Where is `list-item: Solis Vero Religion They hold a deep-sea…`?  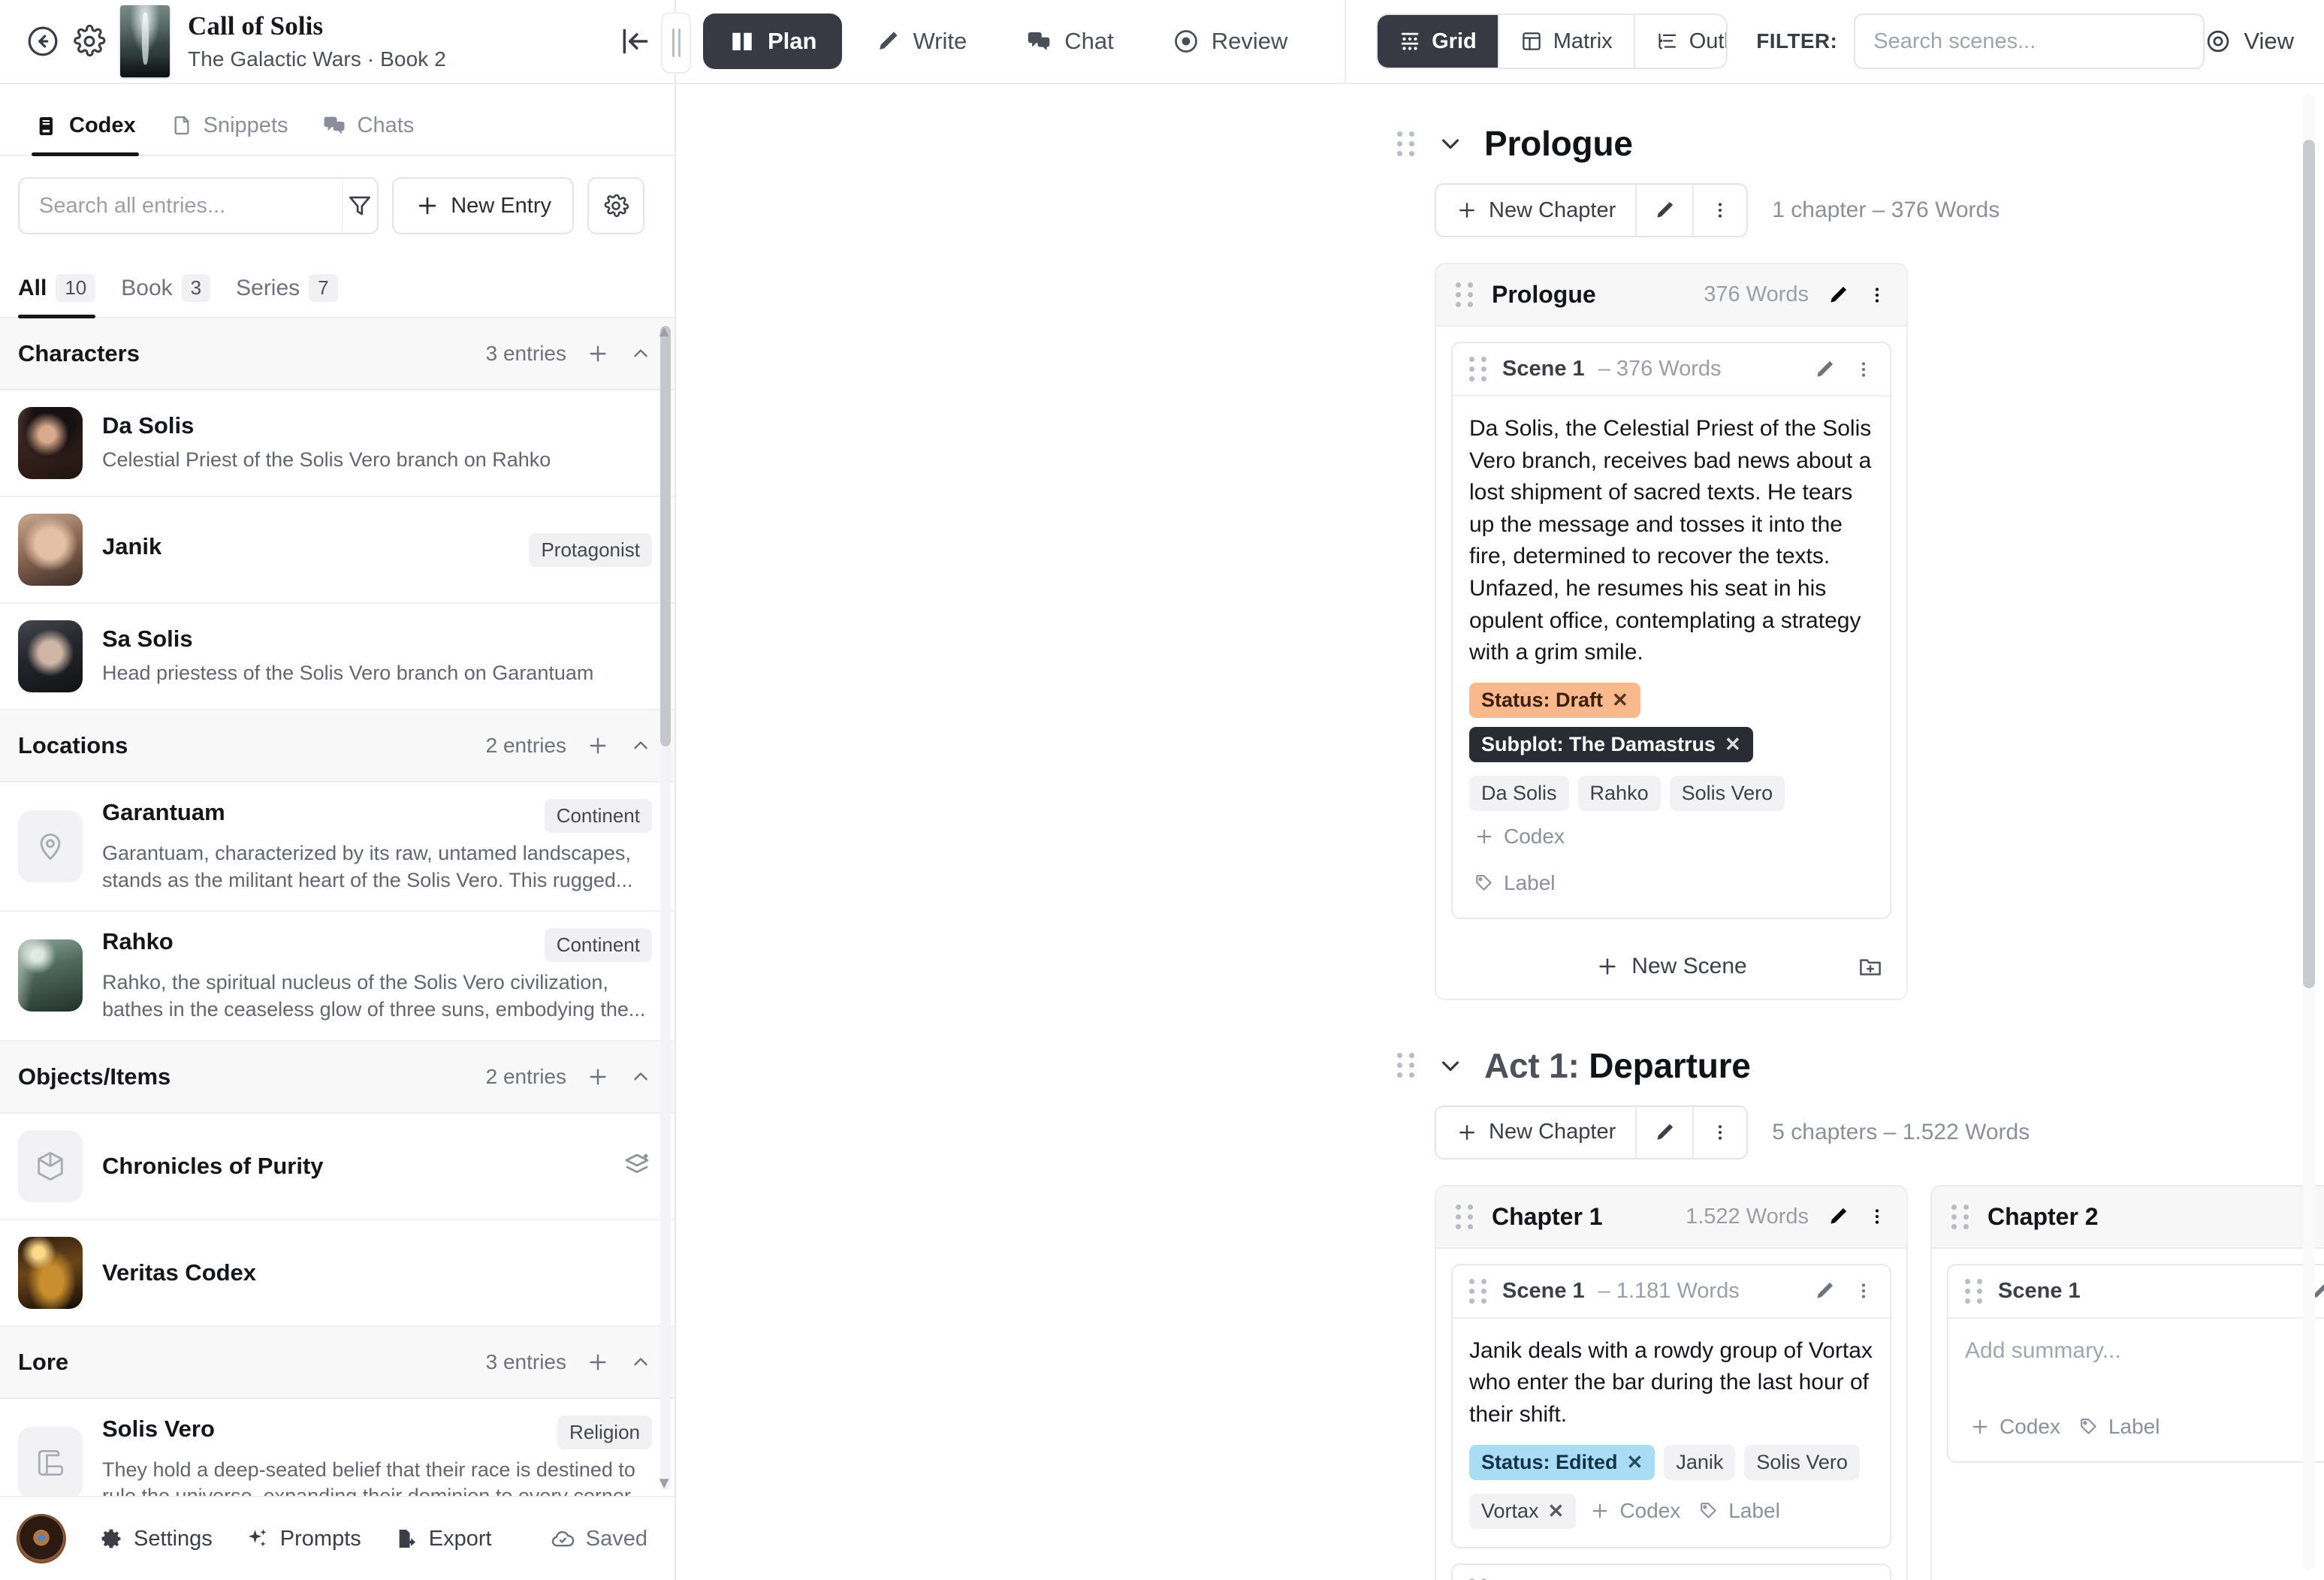
list-item: Solis Vero Religion They hold a deep-sea… is located at coordinates (337, 1447).